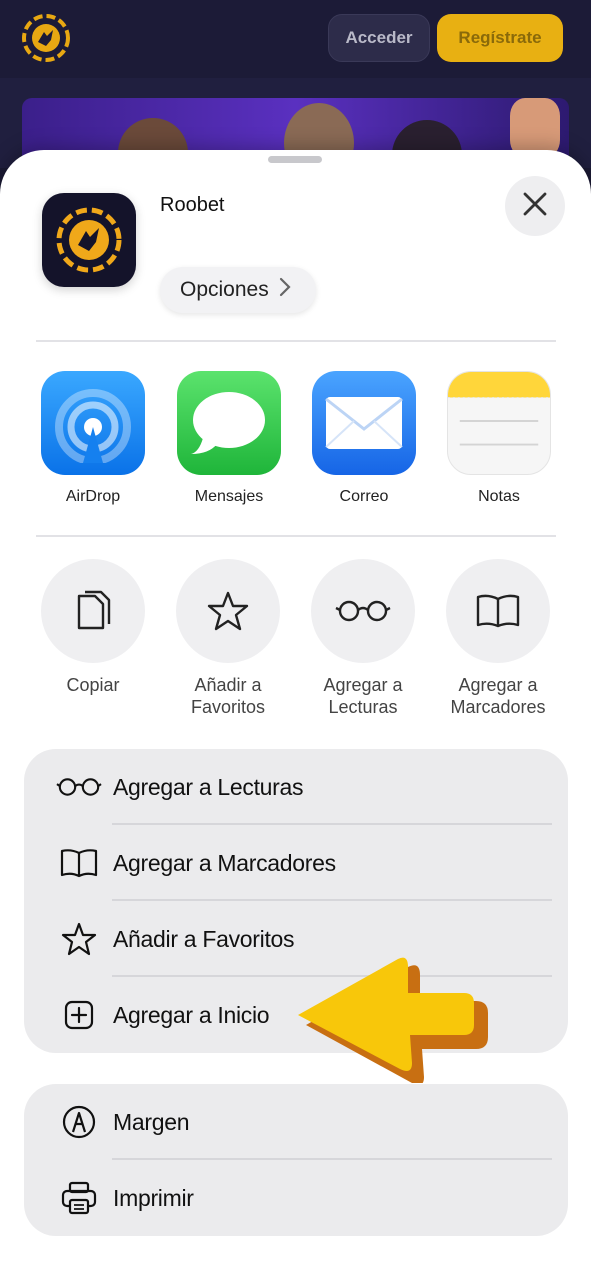  I want to click on action-label: Añadir a, so click(228, 685).